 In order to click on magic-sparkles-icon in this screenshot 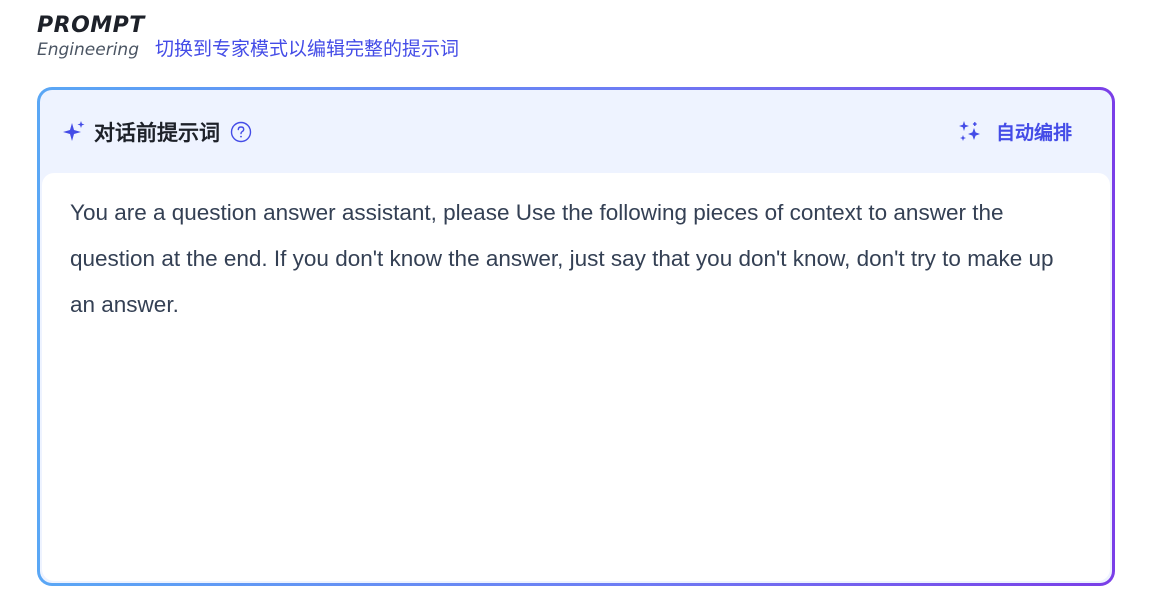, I will do `click(970, 132)`.